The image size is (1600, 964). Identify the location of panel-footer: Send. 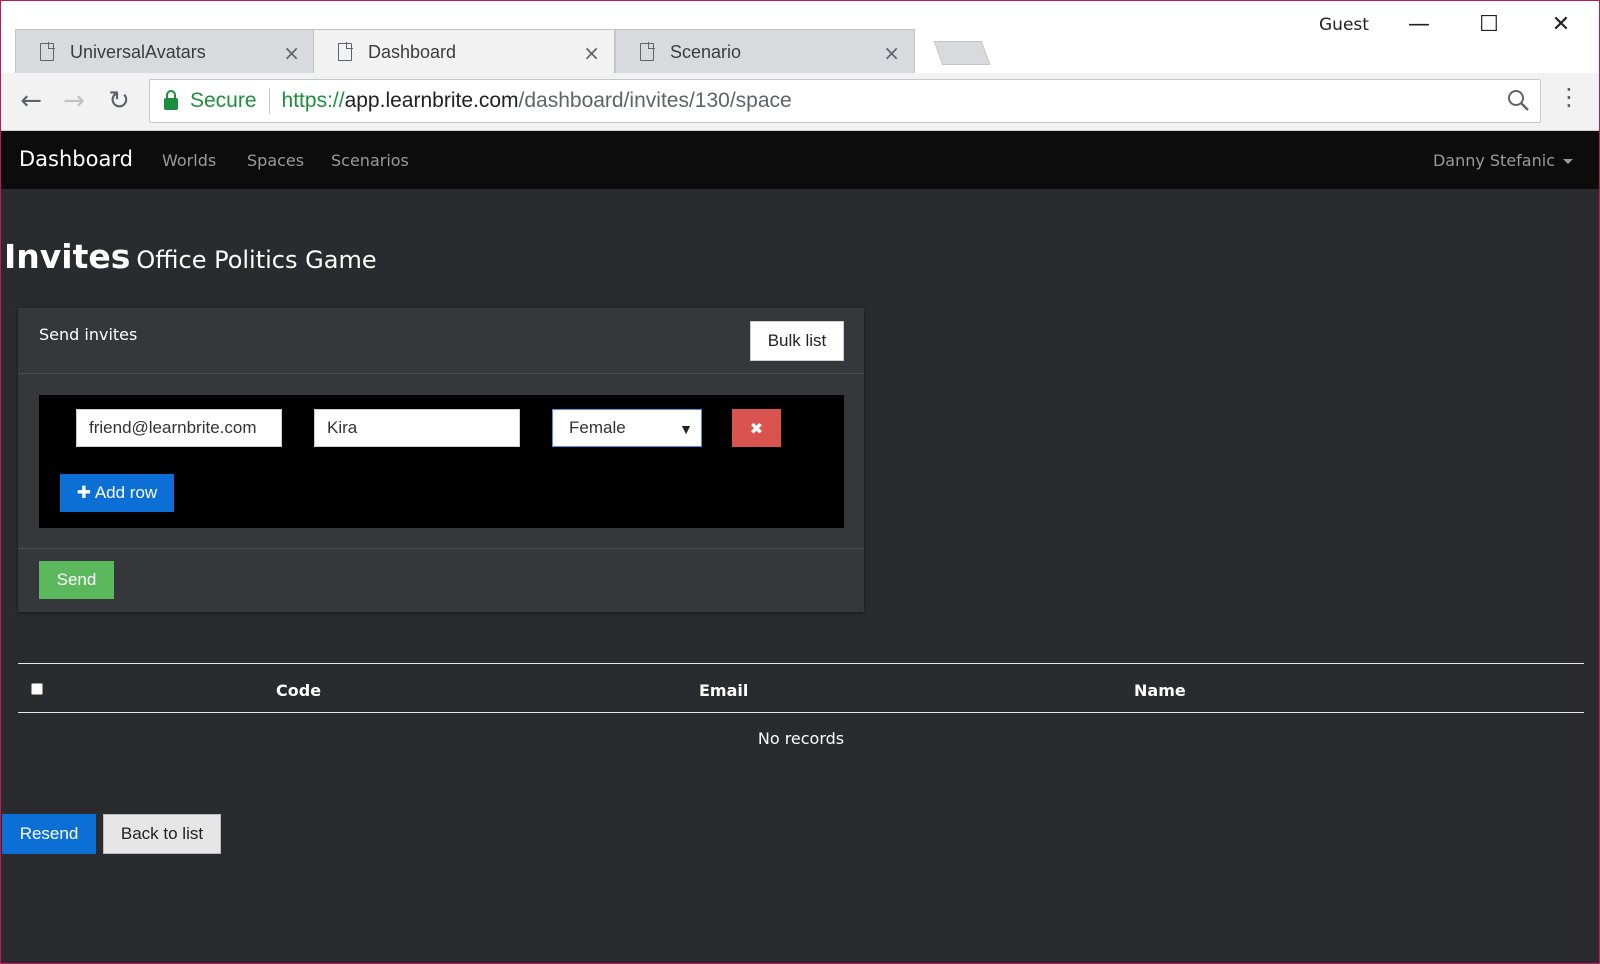
(441, 580).